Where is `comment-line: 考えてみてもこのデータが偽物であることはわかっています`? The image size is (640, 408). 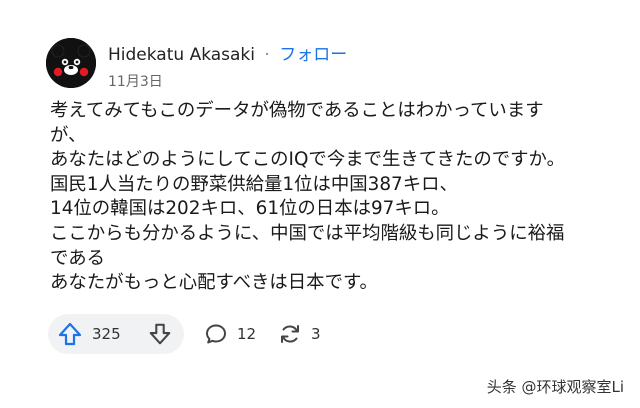 comment-line: 考えてみてもこのデータが偽物であることはわかっています is located at coordinates (297, 110).